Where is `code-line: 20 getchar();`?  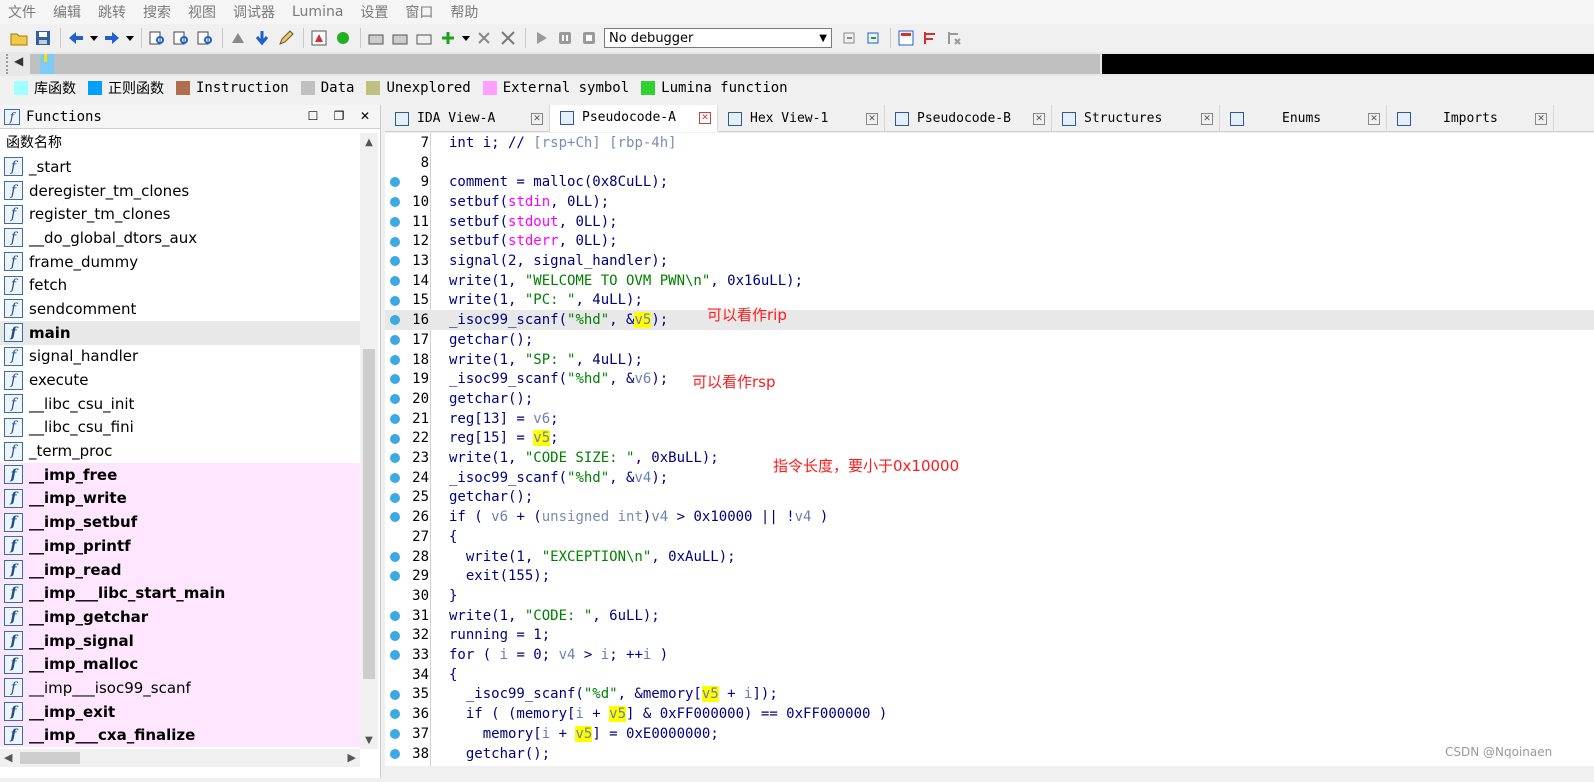 code-line: 20 getchar(); is located at coordinates (989, 399).